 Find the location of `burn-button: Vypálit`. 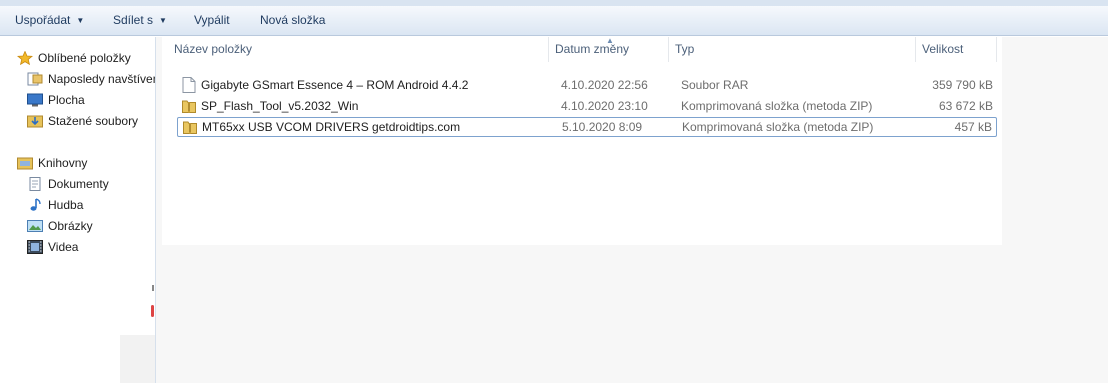

burn-button: Vypálit is located at coordinates (212, 20).